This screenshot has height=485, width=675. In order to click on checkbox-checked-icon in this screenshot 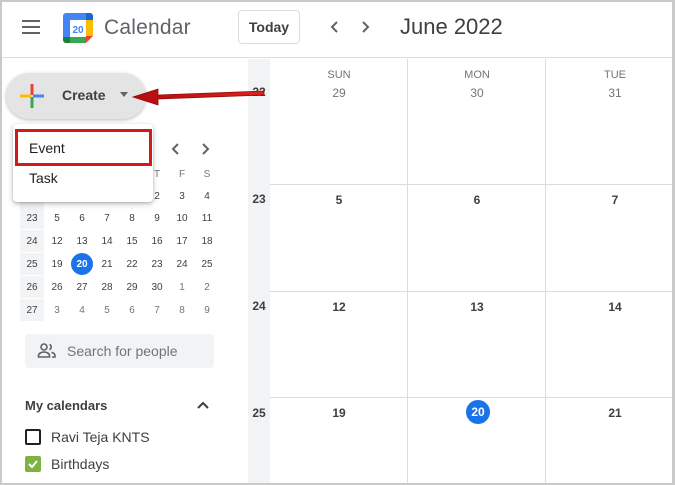, I will do `click(33, 464)`.